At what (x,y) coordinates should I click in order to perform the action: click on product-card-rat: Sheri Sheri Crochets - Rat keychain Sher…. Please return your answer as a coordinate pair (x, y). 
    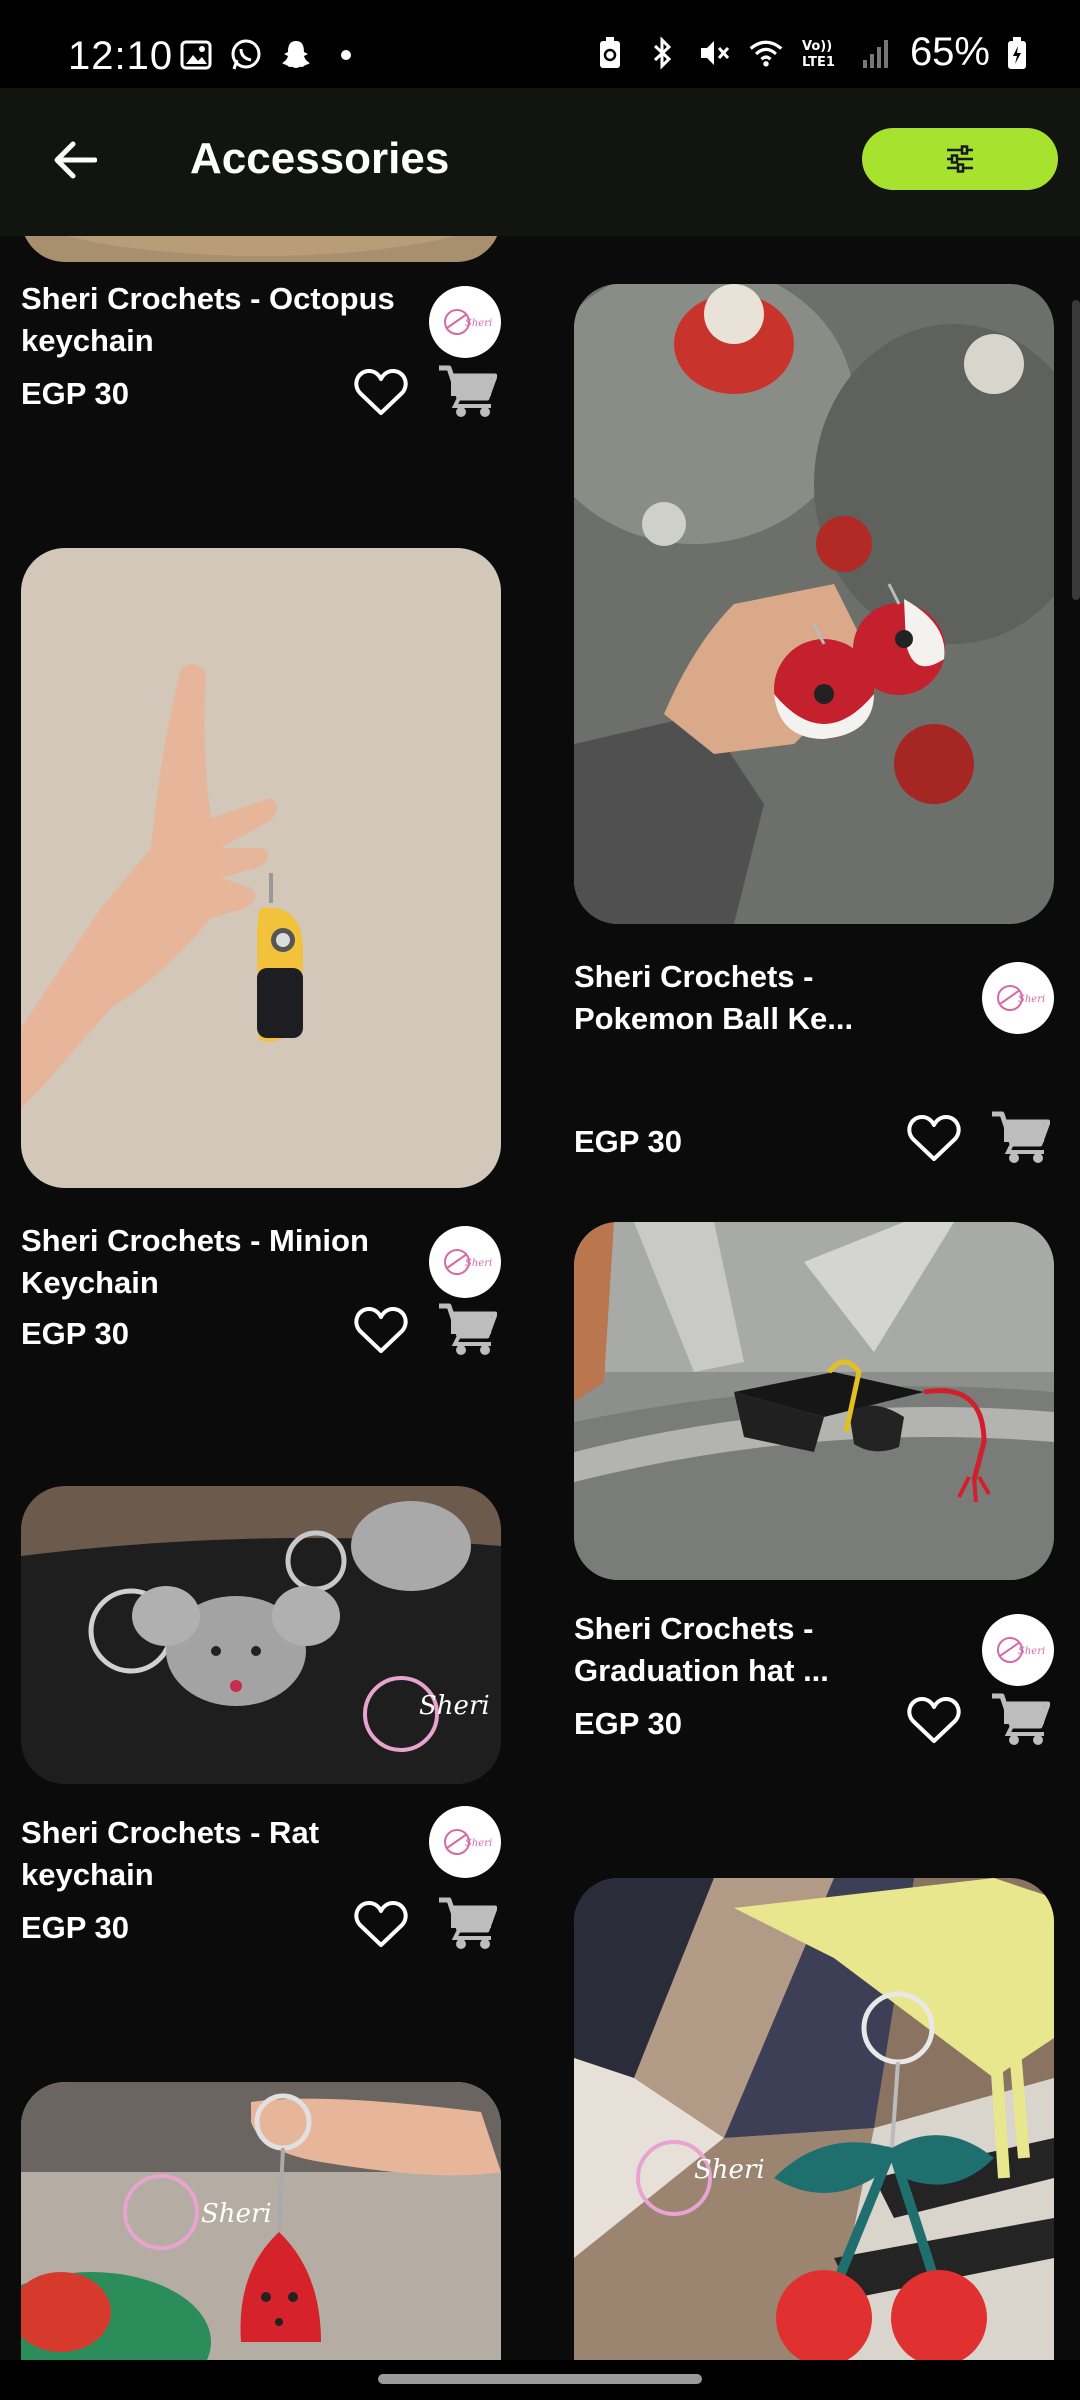
    Looking at the image, I should click on (261, 1786).